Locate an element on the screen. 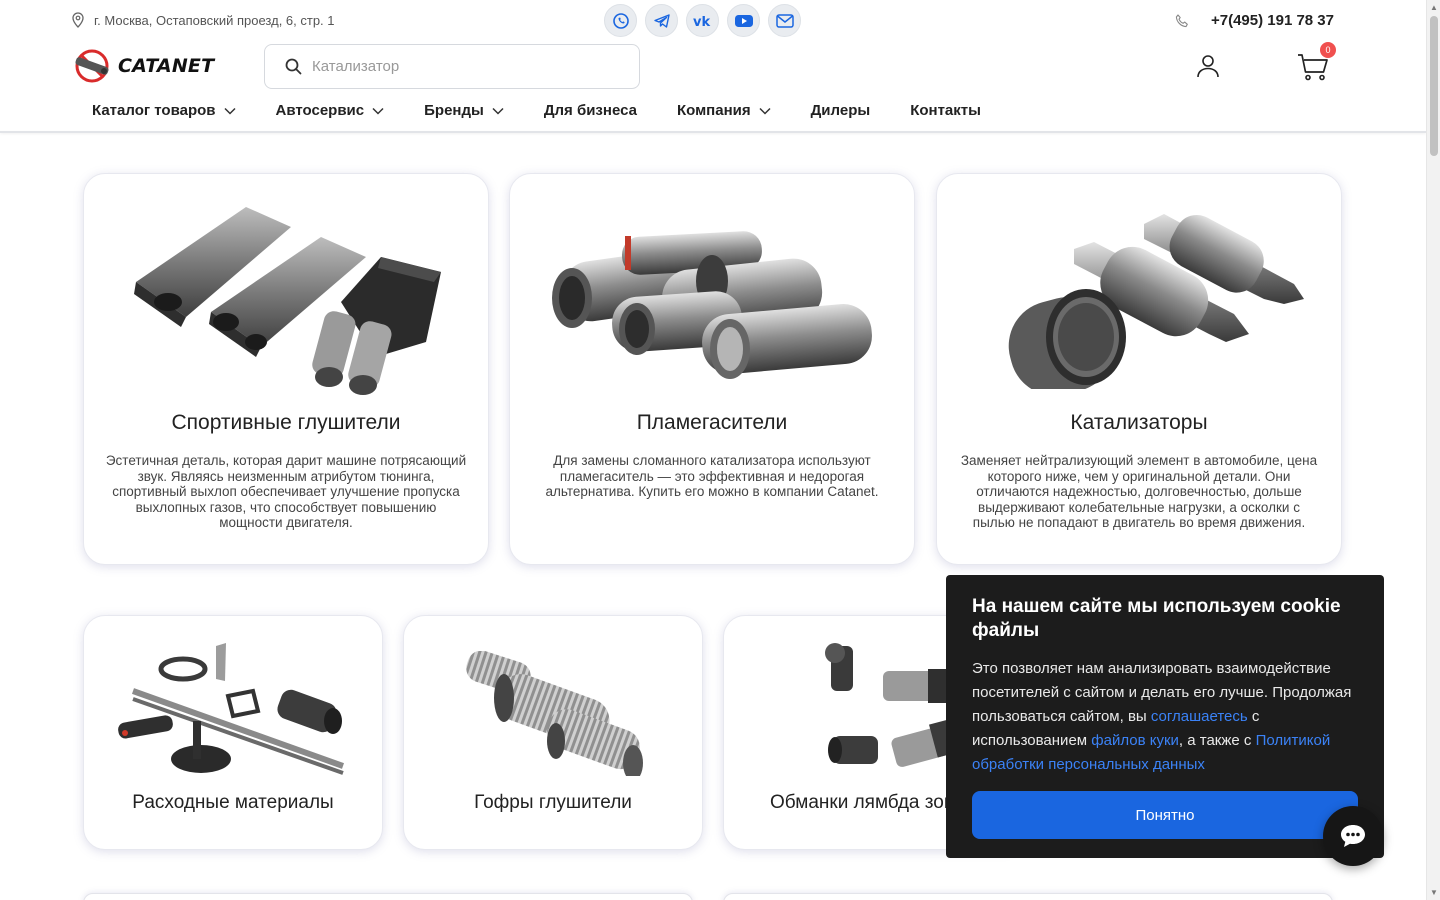  category-card-consumables: Расходные материалы is located at coordinates (233, 732).